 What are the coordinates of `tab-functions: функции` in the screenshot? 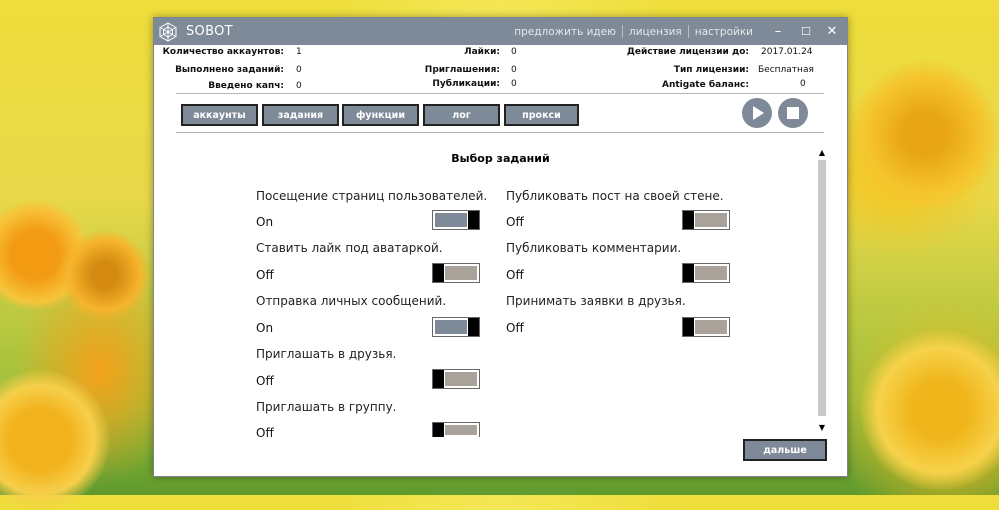 It's located at (380, 115).